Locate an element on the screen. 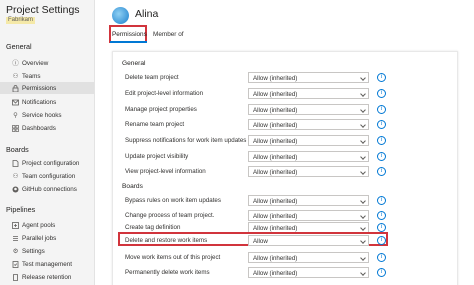 This screenshot has height=285, width=474. section-title-general: General is located at coordinates (134, 63).